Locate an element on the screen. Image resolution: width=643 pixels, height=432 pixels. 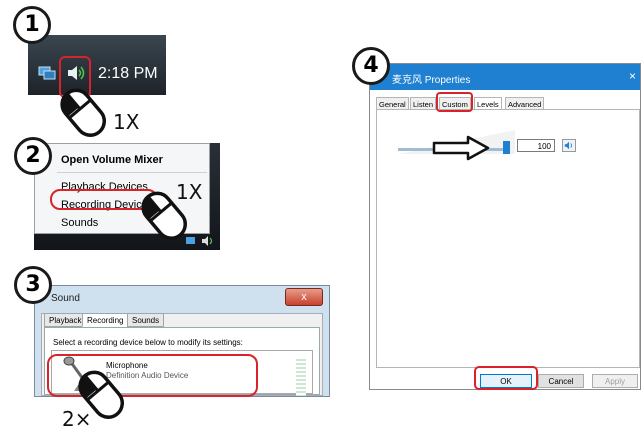
close-button: x is located at coordinates (304, 297).